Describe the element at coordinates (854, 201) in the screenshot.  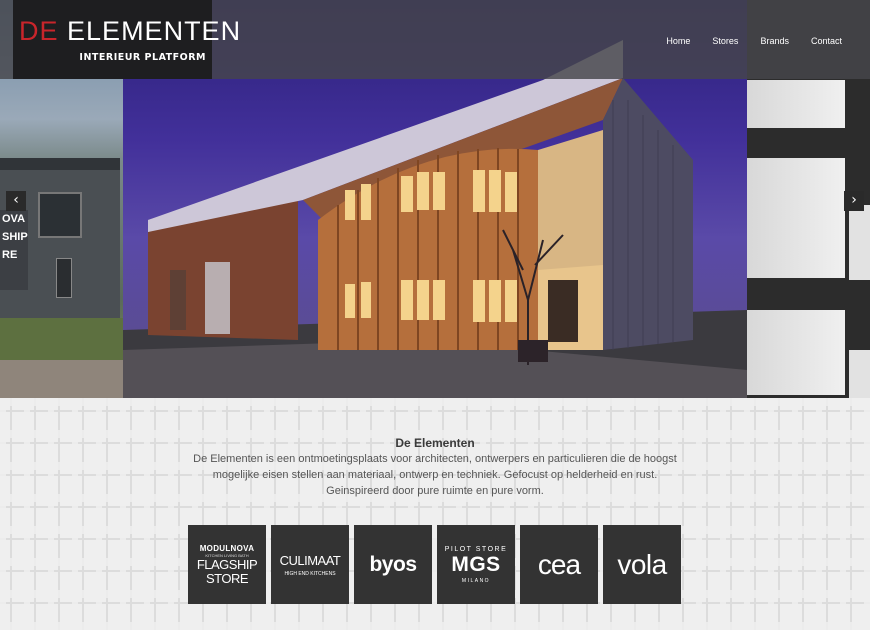
I see `chevron-right-icon: ›` at that location.